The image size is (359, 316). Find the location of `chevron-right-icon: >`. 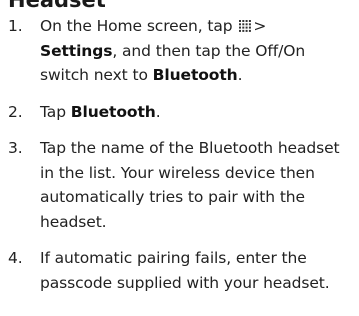

chevron-right-icon: > is located at coordinates (260, 26).